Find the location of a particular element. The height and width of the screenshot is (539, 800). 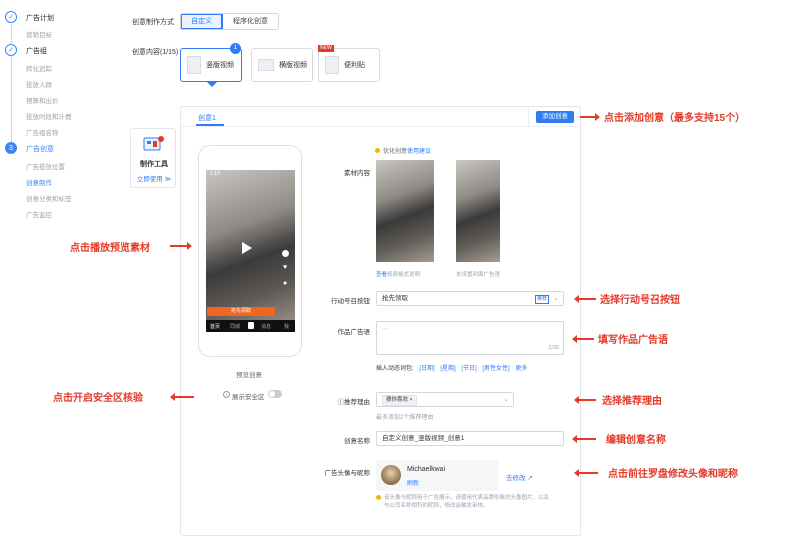

safe-zone-toggle is located at coordinates (275, 394).